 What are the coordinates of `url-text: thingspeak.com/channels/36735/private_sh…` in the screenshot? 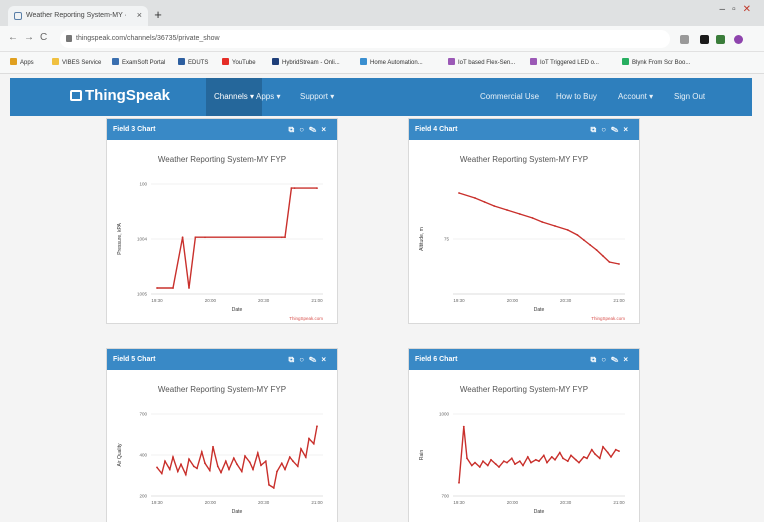 It's located at (148, 38).